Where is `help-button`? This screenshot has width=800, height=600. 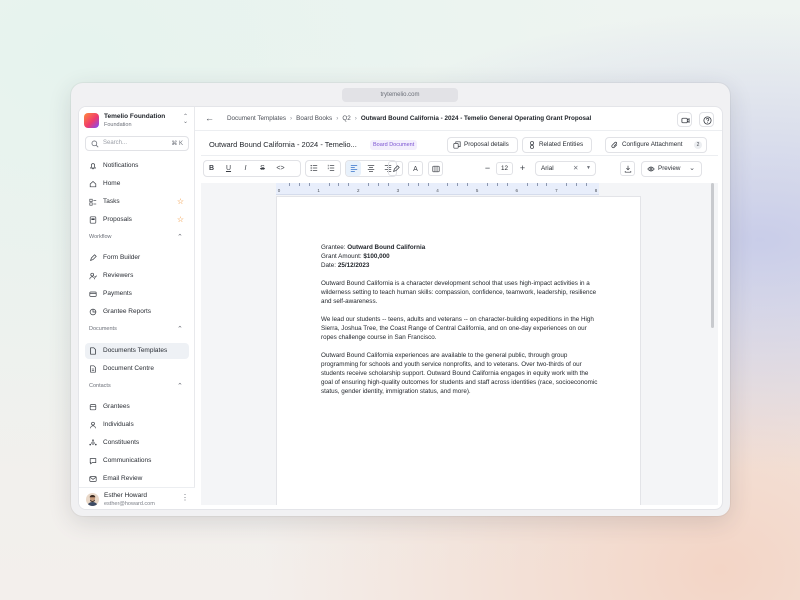 help-button is located at coordinates (706, 119).